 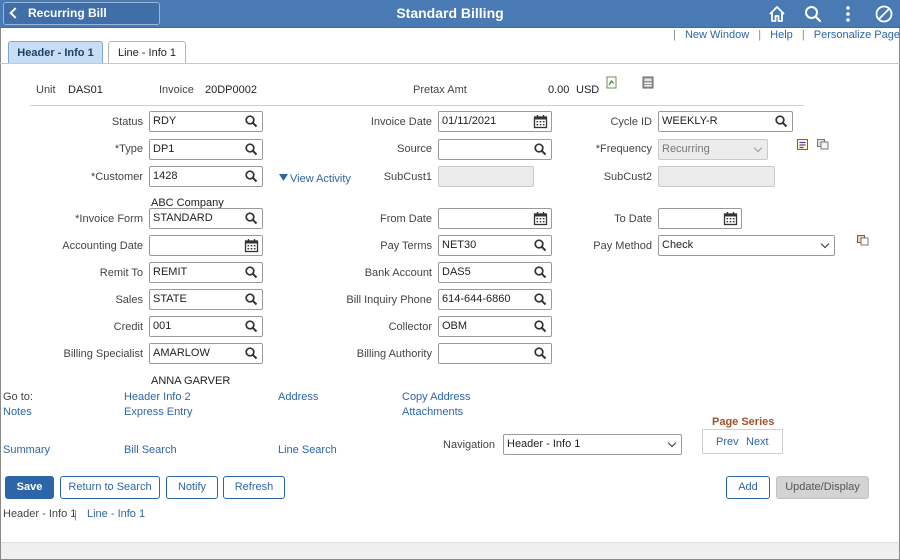 I want to click on summary-divider, so click(x=417, y=105).